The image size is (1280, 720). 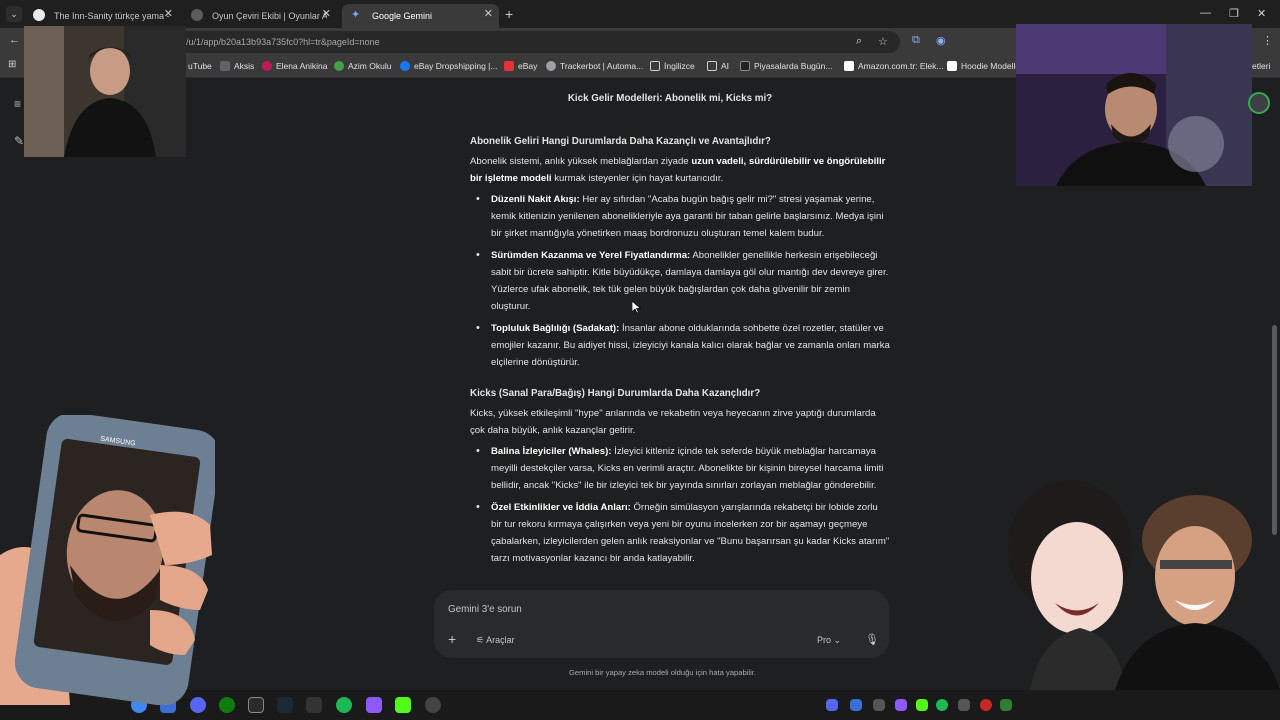 I want to click on bookmark-folder-ingilizce: İngilizce, so click(x=672, y=66).